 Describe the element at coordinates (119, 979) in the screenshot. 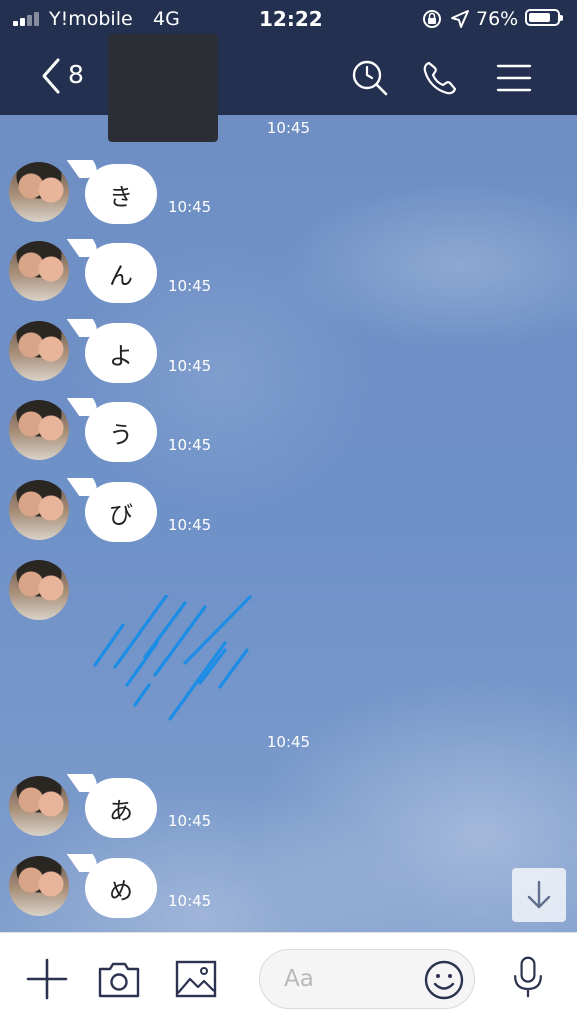

I see `camera-icon` at that location.